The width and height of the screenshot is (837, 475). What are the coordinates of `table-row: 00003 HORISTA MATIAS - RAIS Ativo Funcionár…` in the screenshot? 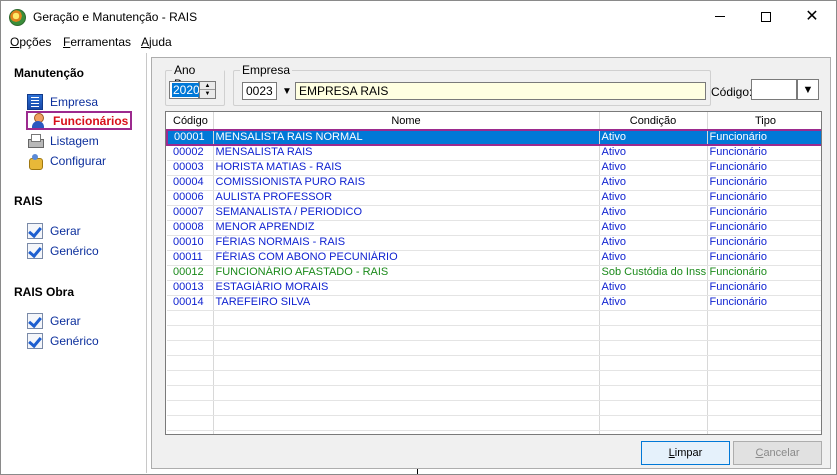 It's located at (494, 168).